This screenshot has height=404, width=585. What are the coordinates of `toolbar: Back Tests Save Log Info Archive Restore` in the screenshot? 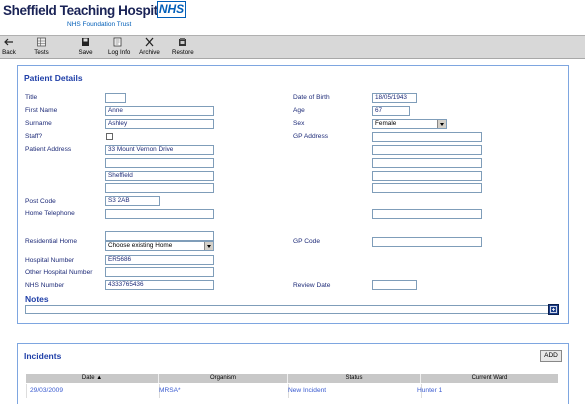 It's located at (292, 47).